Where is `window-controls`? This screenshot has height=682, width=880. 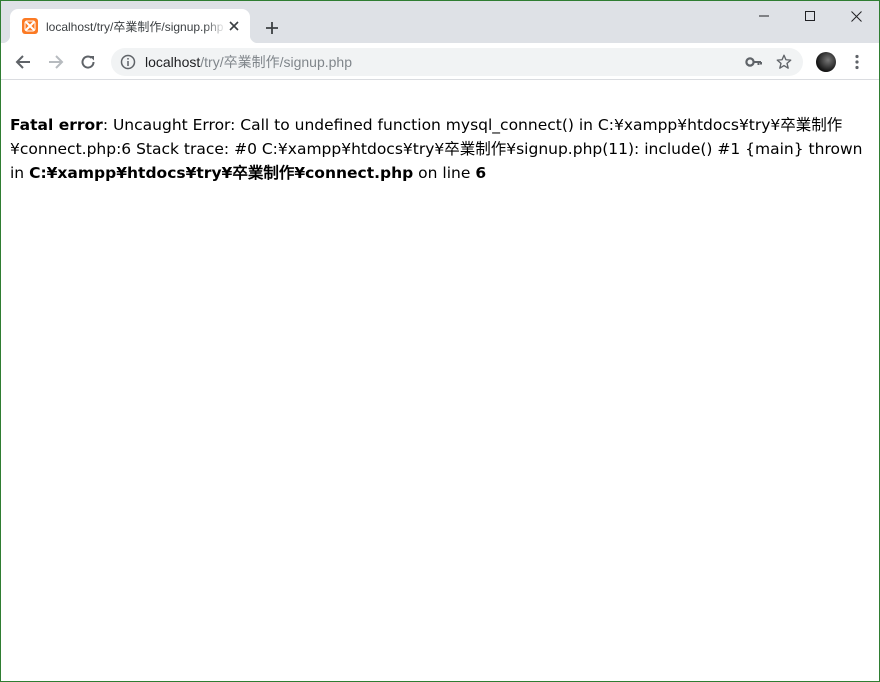
window-controls is located at coordinates (810, 16).